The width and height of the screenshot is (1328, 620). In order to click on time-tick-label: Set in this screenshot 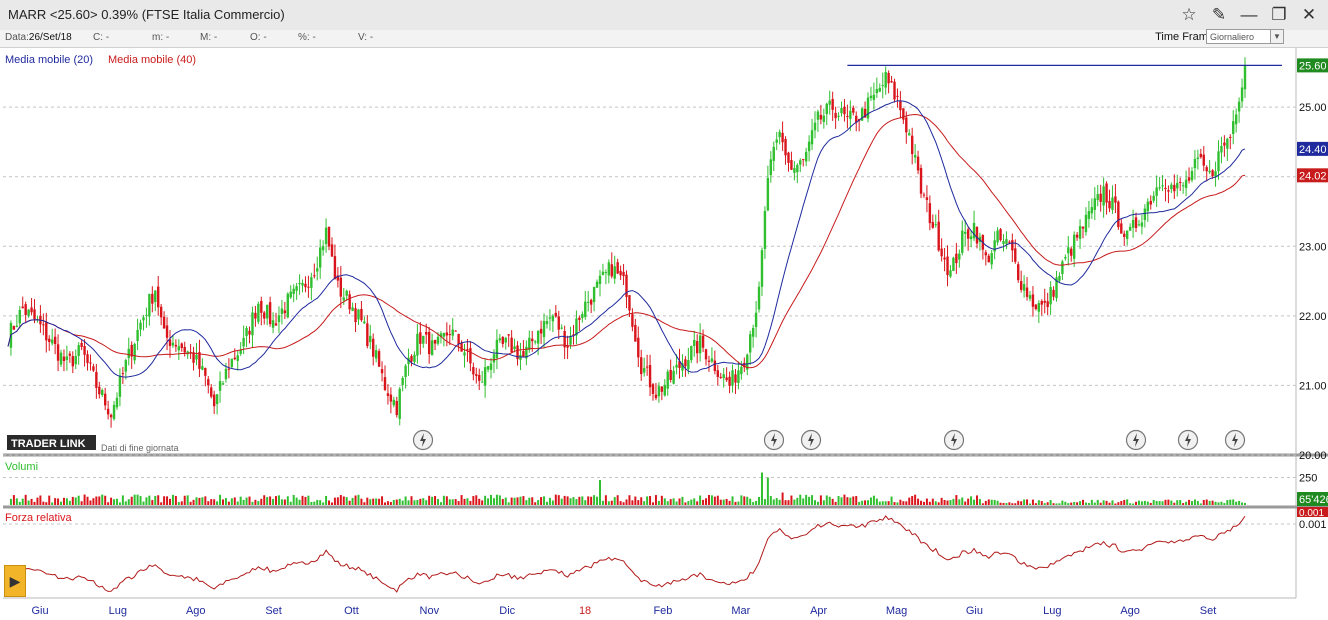, I will do `click(1208, 611)`.